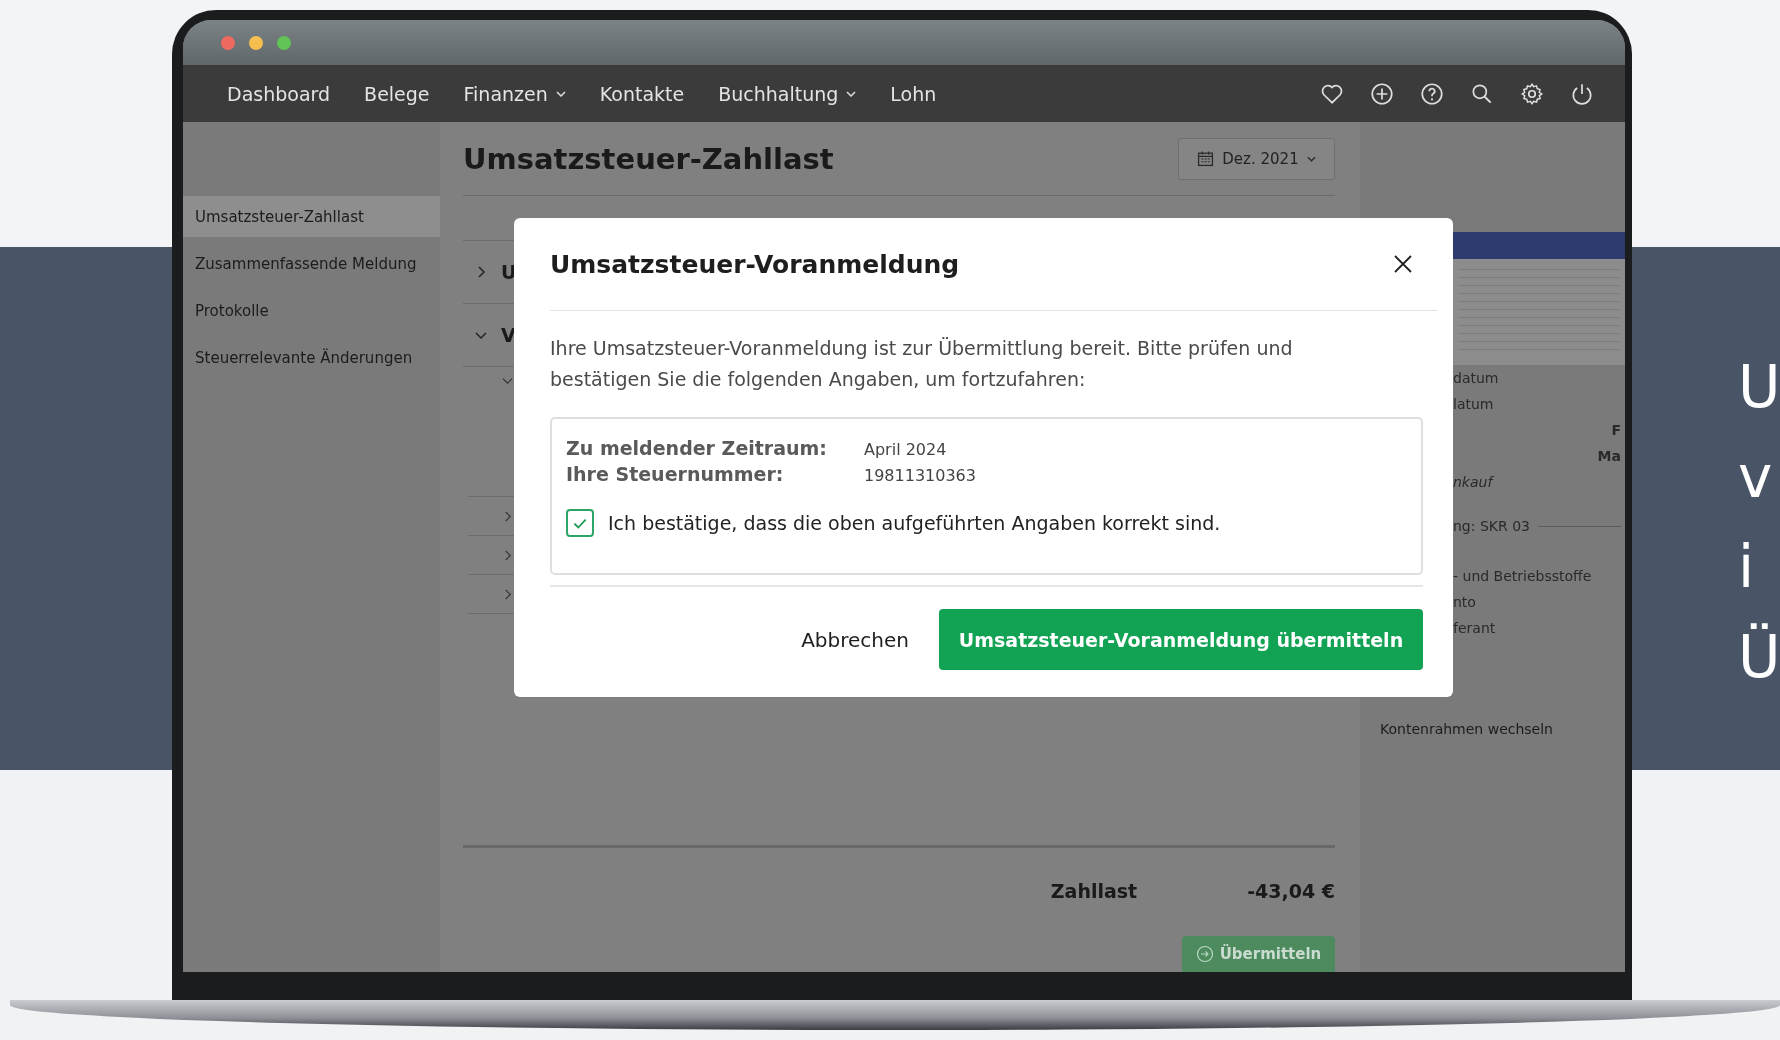 Image resolution: width=1780 pixels, height=1040 pixels. What do you see at coordinates (914, 523) in the screenshot?
I see `checkbox-label: Ich bestätige, dass die oben aufgeführten Angaben korrekt sind.` at bounding box center [914, 523].